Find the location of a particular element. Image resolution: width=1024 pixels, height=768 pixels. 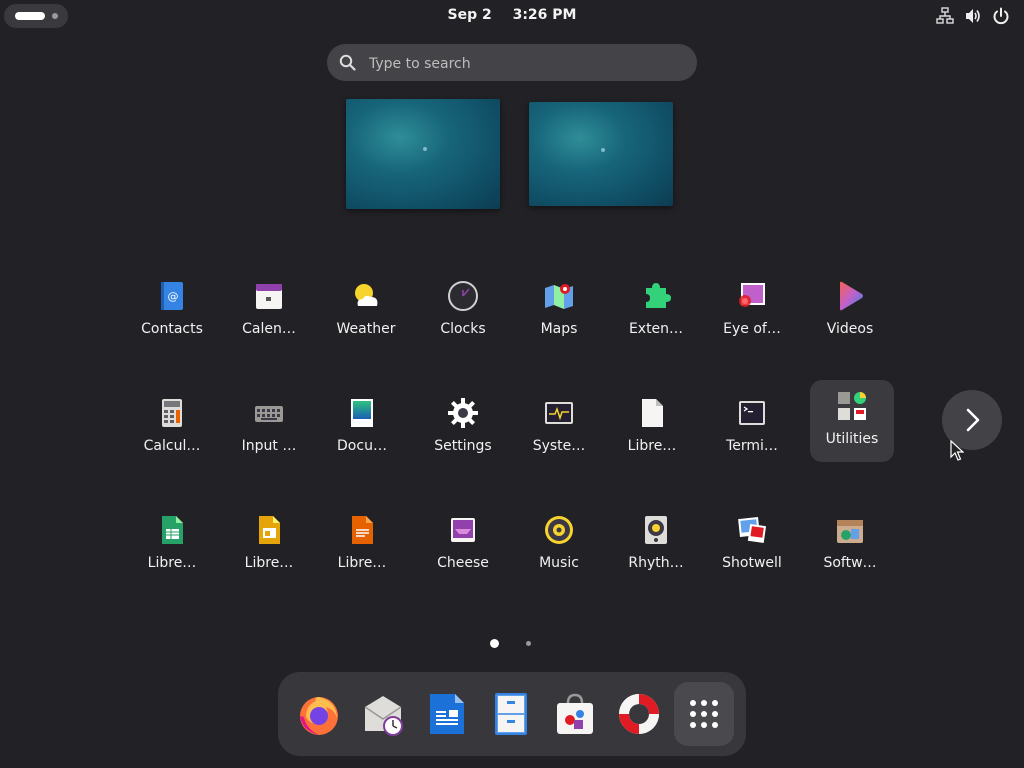

app-cheese: Cheese is located at coordinates (463, 545).